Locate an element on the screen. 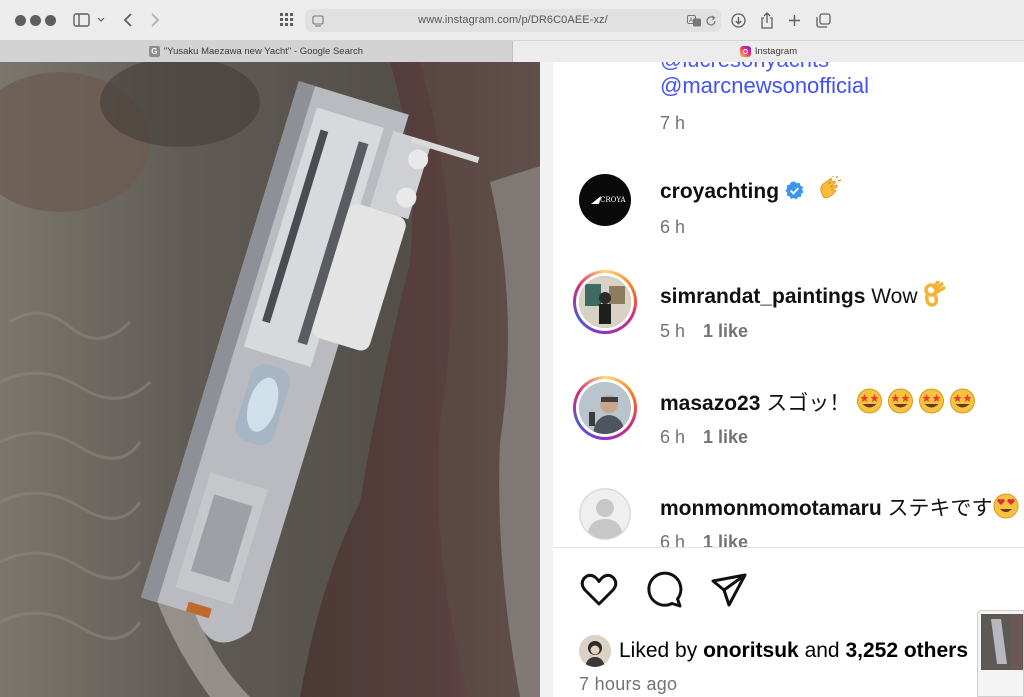 The width and height of the screenshot is (1024, 697). address-bar: www.instagram.com/p/DR6C0AEE-xz/ A is located at coordinates (513, 20).